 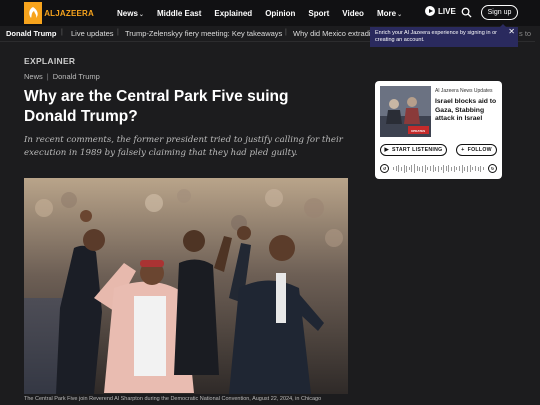 I want to click on topic-bar-active-item: Donald Trump, so click(x=31, y=33).